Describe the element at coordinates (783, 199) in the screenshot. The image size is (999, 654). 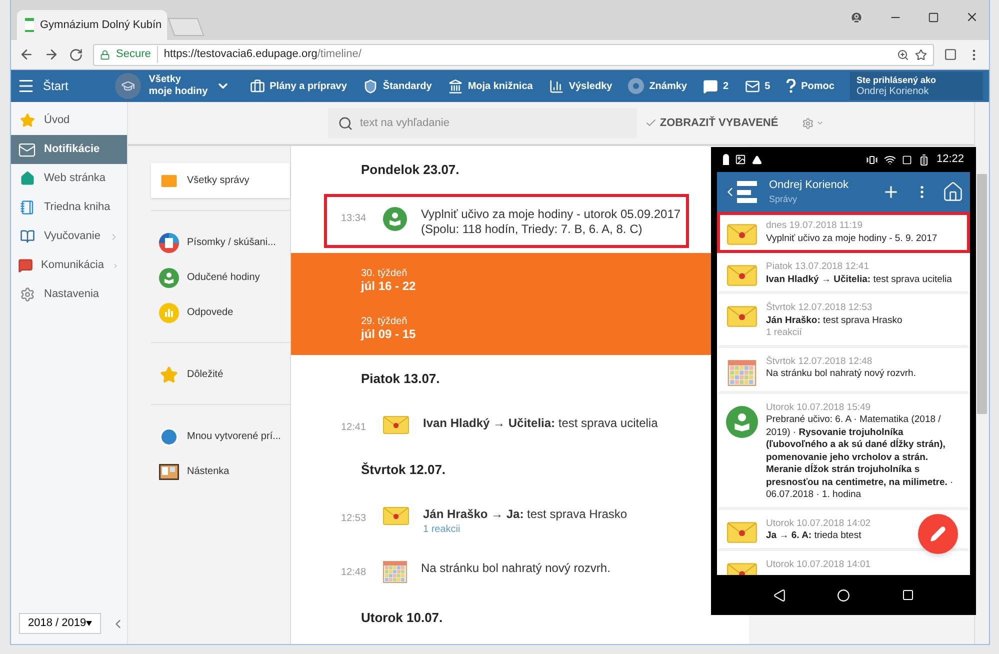
I see `phone-subtitle: Správy` at that location.